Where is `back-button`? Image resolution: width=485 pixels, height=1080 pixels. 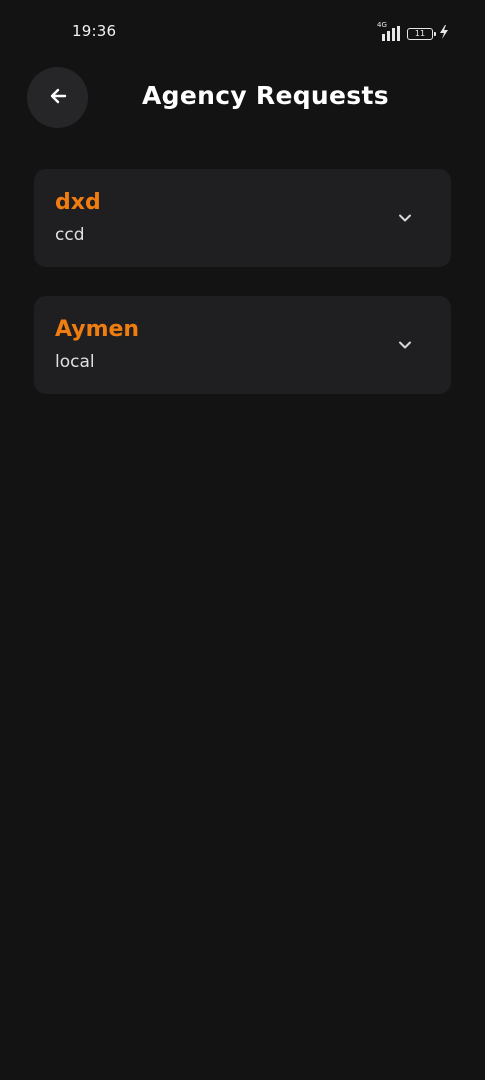 back-button is located at coordinates (57, 97).